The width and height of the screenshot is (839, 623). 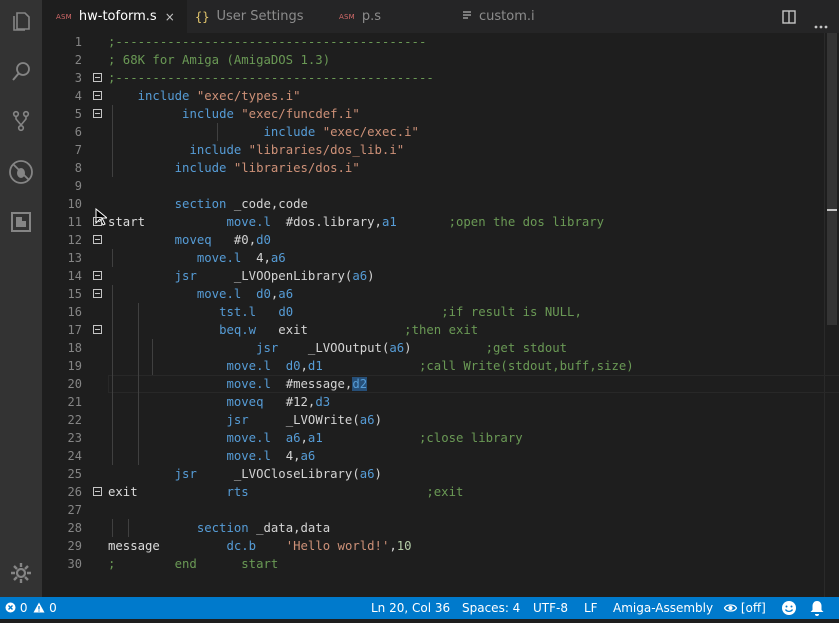 What do you see at coordinates (300, 114) in the screenshot?
I see `code-token: "exec/funcdef.i"` at bounding box center [300, 114].